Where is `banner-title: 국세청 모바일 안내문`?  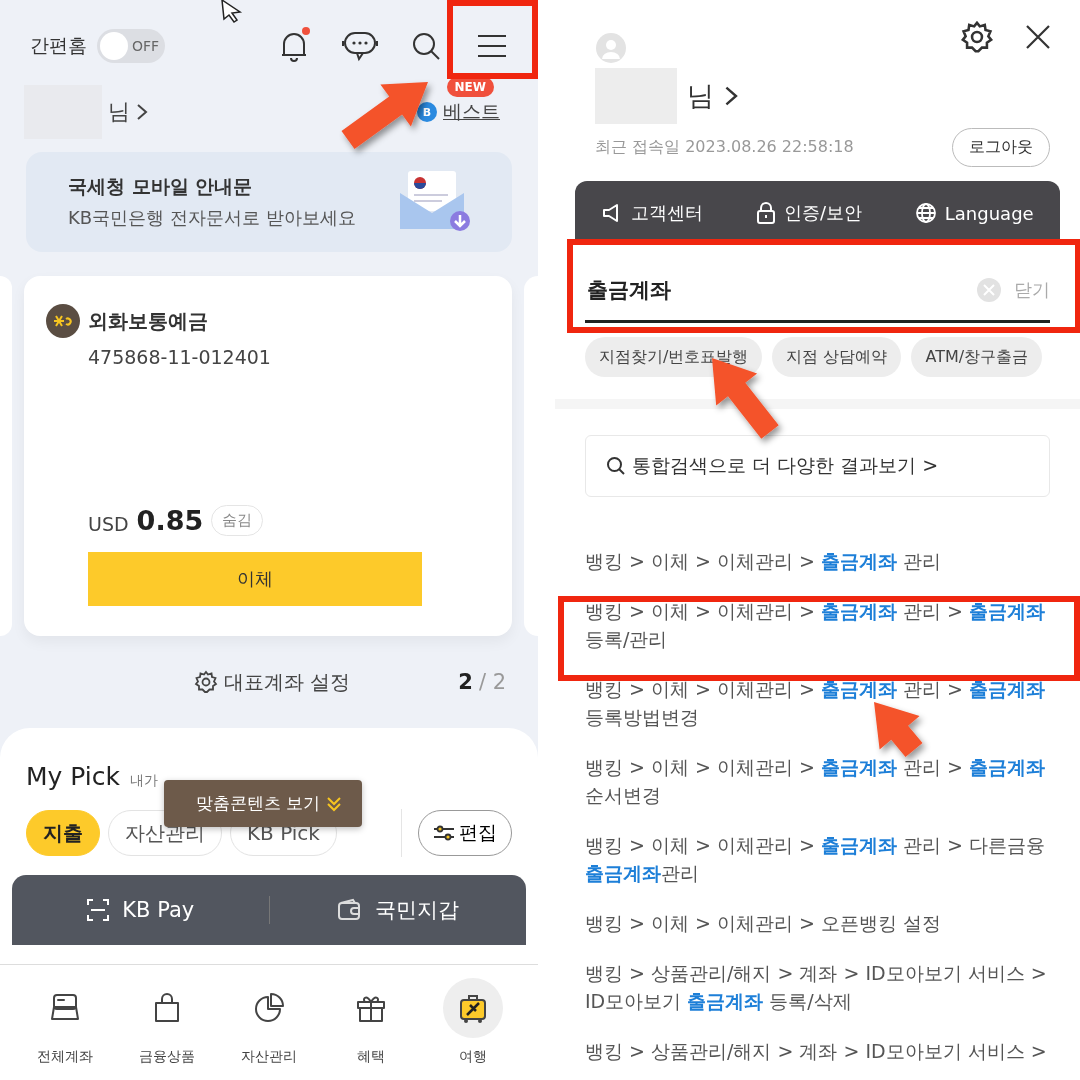 banner-title: 국세청 모바일 안내문 is located at coordinates (161, 186).